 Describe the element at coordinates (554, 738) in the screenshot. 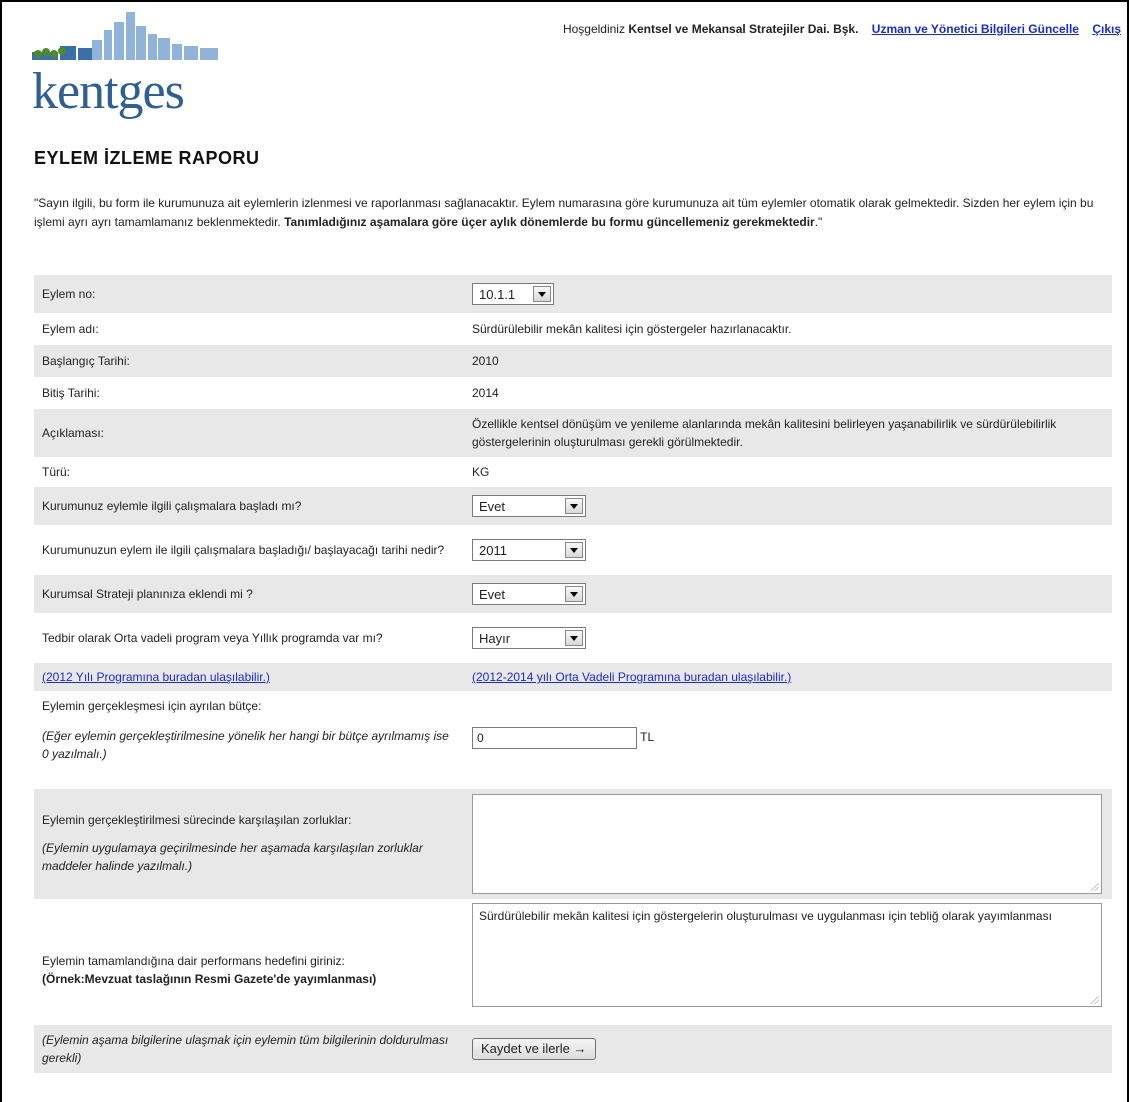

I see `butce-input: 0` at that location.